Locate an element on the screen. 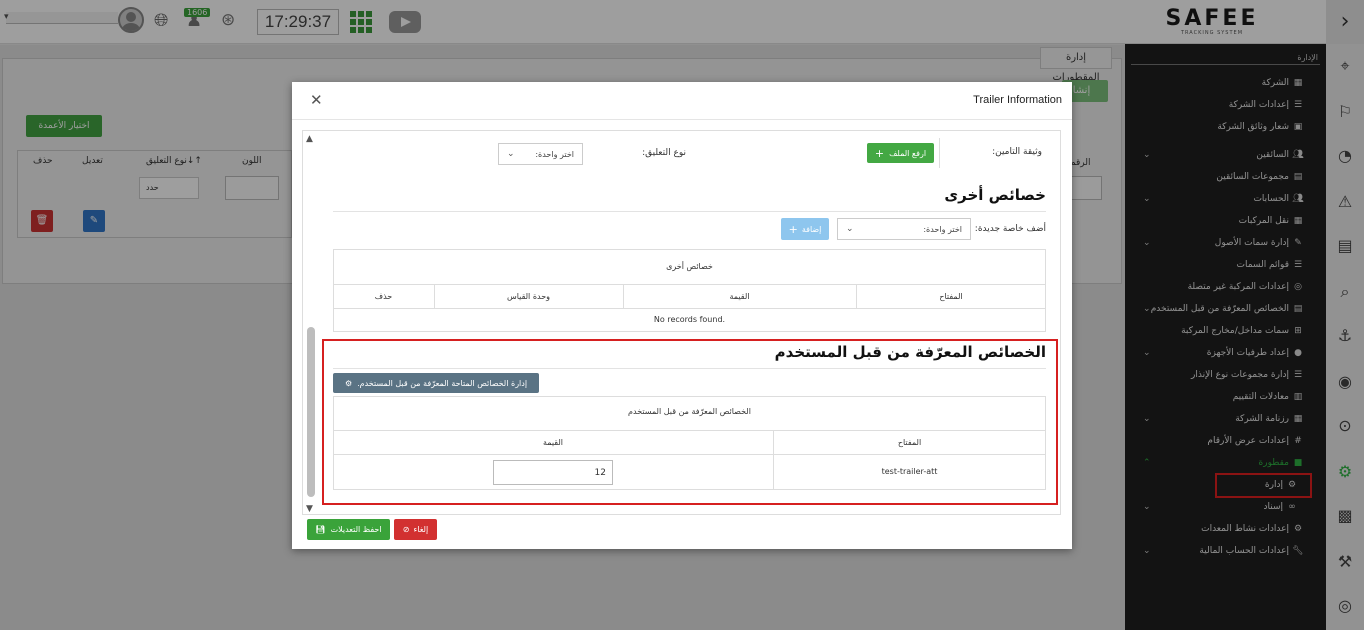  modal-header: ✕ Trailer Information is located at coordinates (682, 101).